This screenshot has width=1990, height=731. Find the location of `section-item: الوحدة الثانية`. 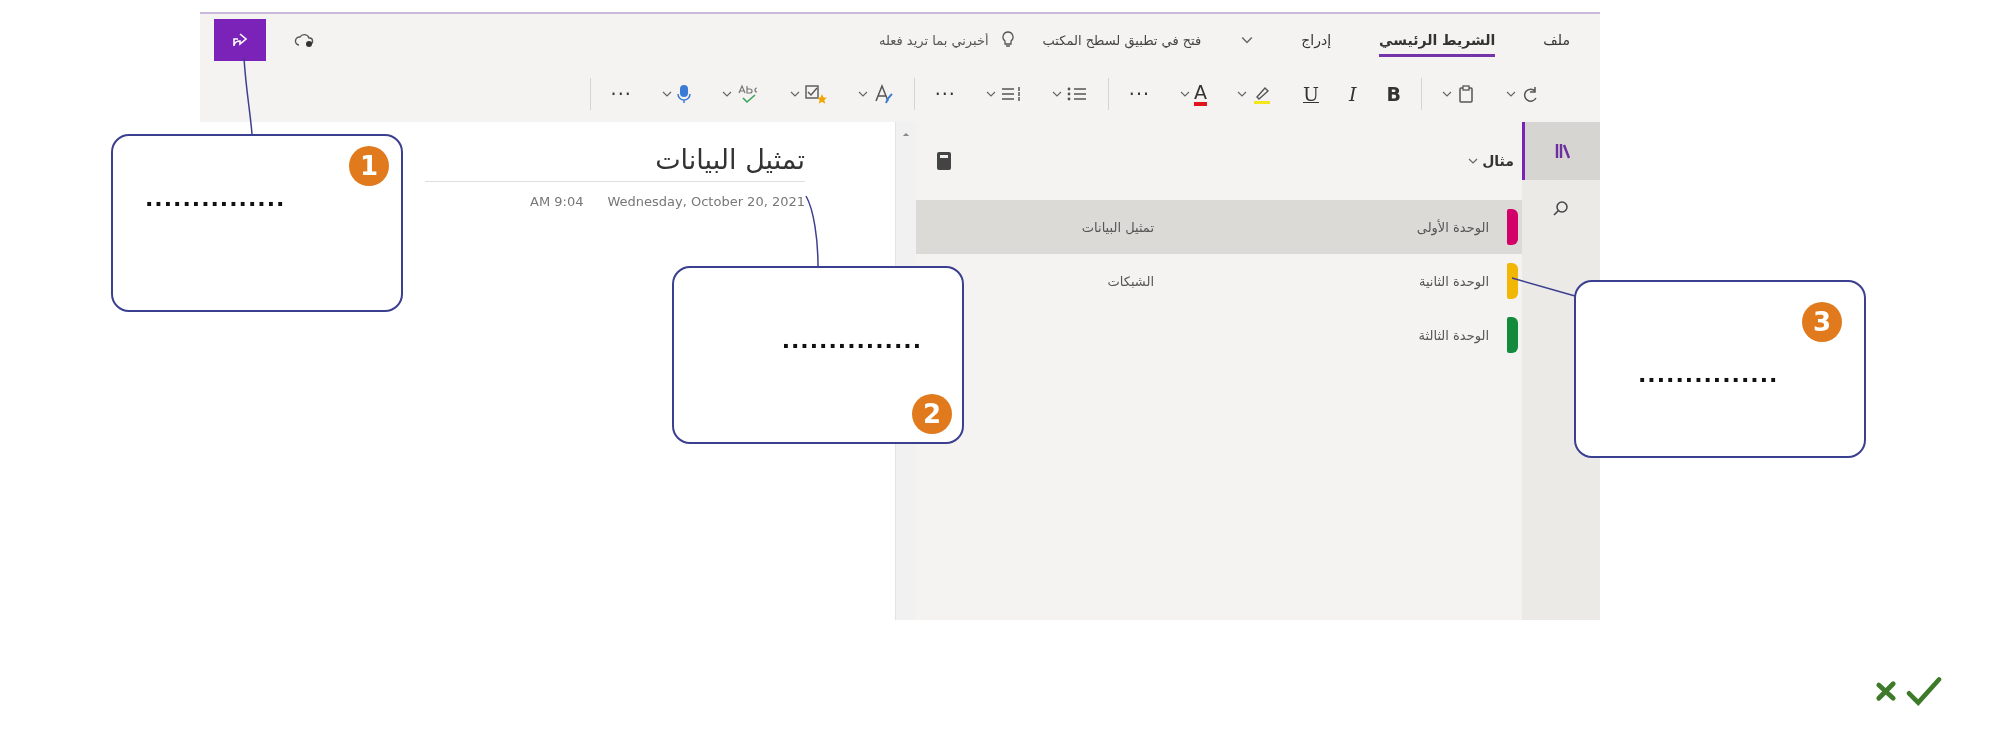

section-item: الوحدة الثانية is located at coordinates (1369, 281).